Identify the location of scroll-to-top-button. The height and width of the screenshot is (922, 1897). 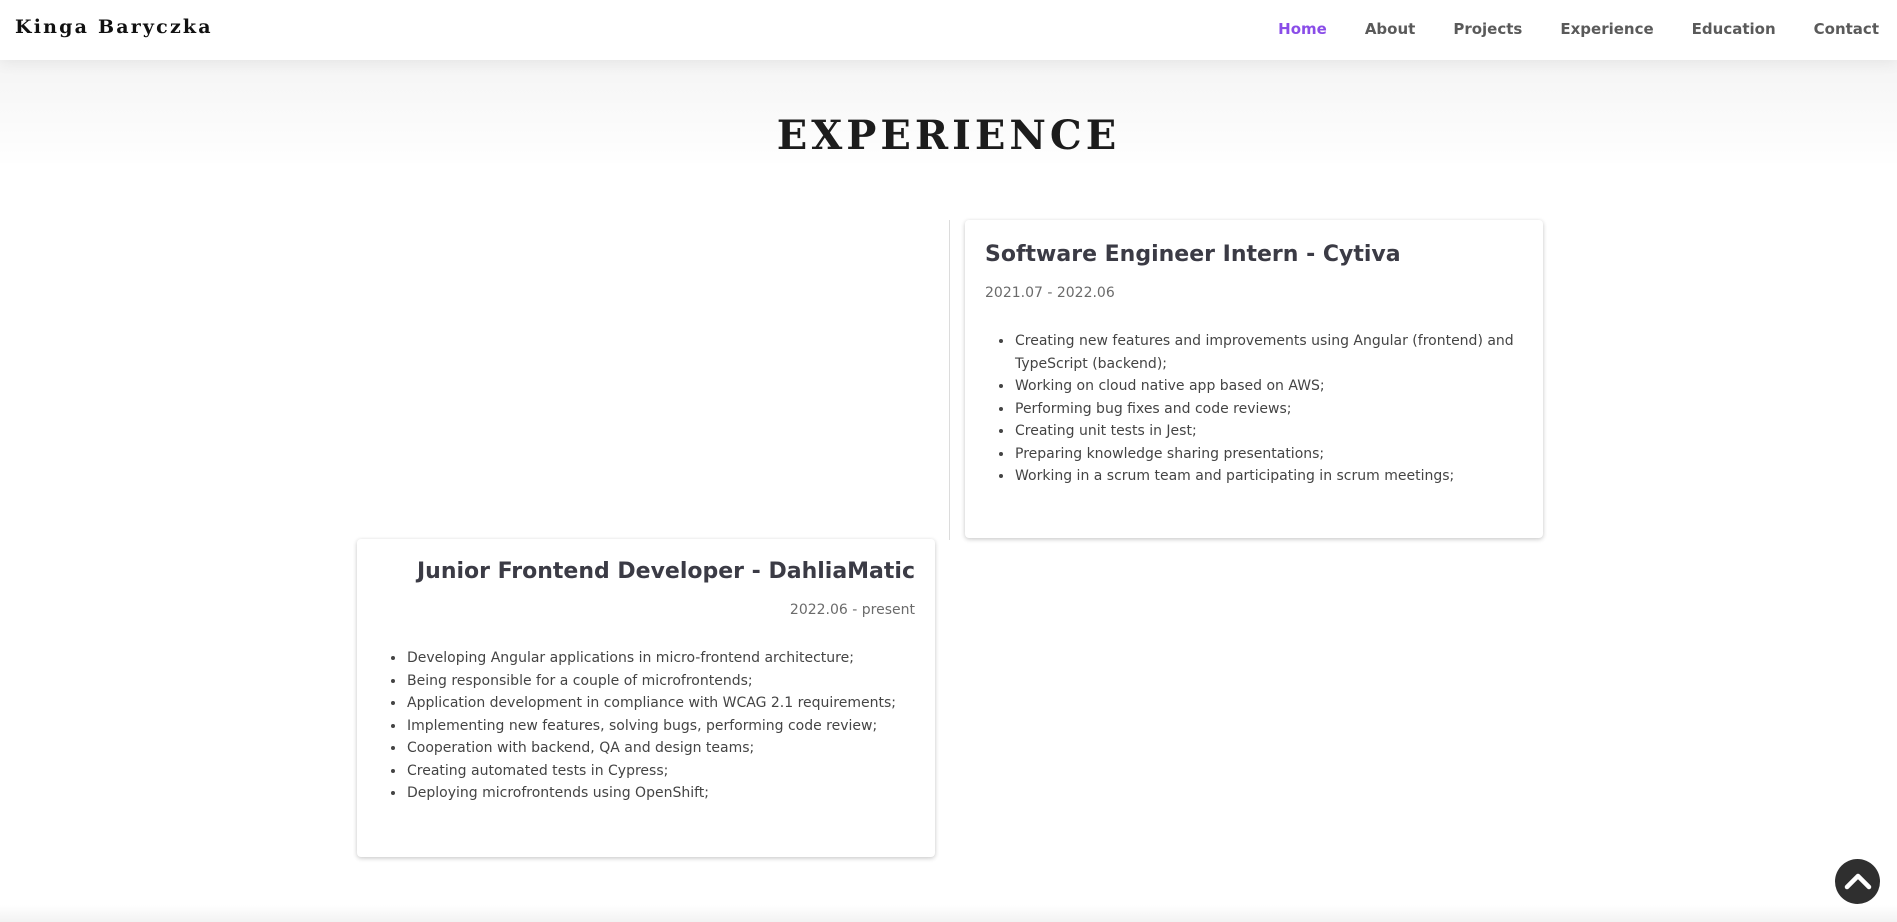
(1857, 881).